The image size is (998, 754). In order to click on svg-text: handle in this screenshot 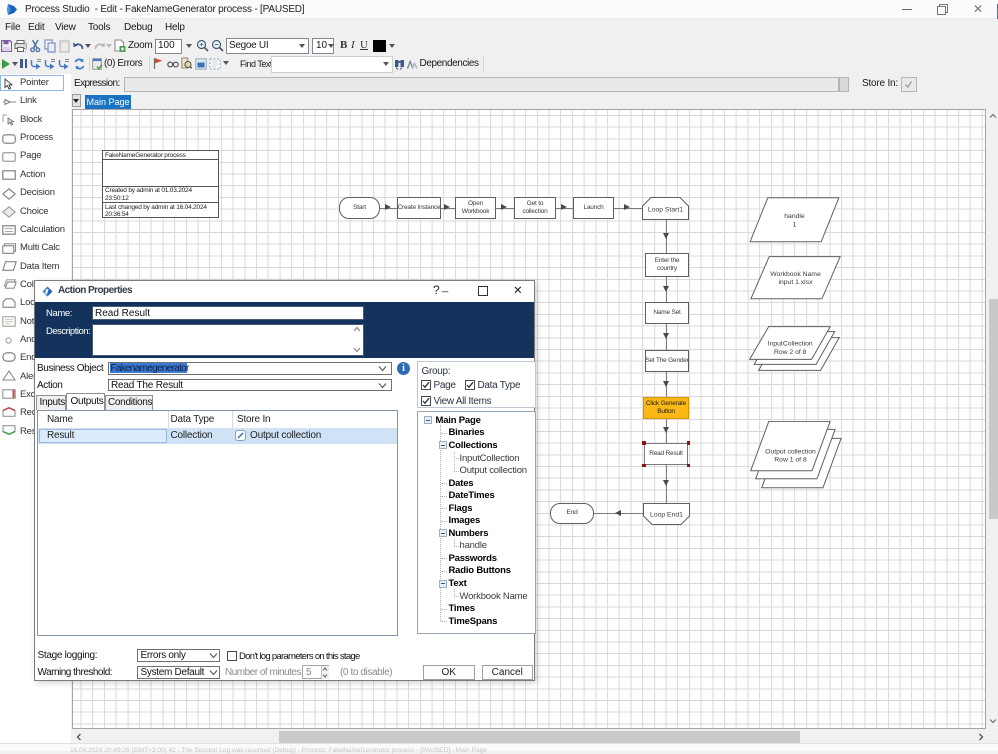, I will do `click(794, 216)`.